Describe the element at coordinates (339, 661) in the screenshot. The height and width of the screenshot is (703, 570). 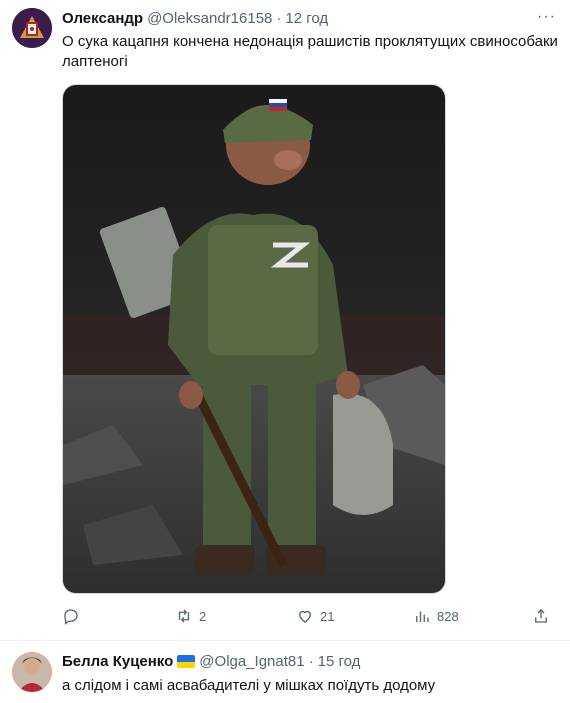
I see `reply-time: 15 год` at that location.